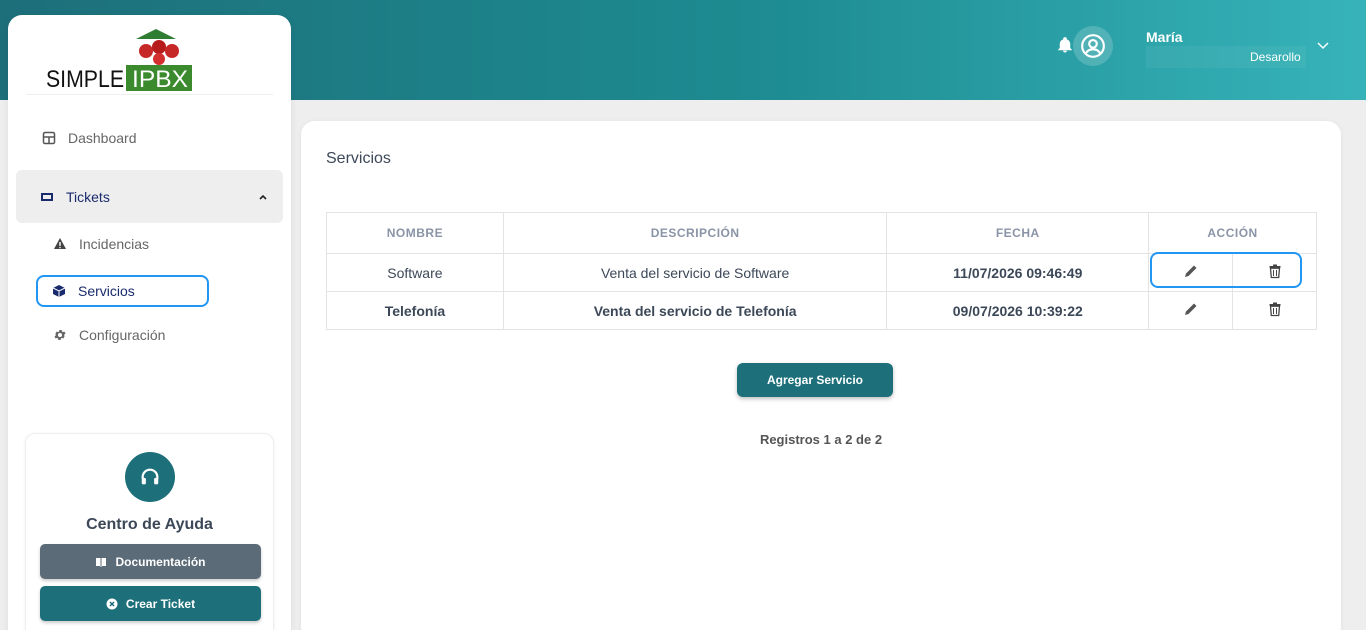 The height and width of the screenshot is (630, 1366). I want to click on column-header-accion: ACCIÓN, so click(1232, 233).